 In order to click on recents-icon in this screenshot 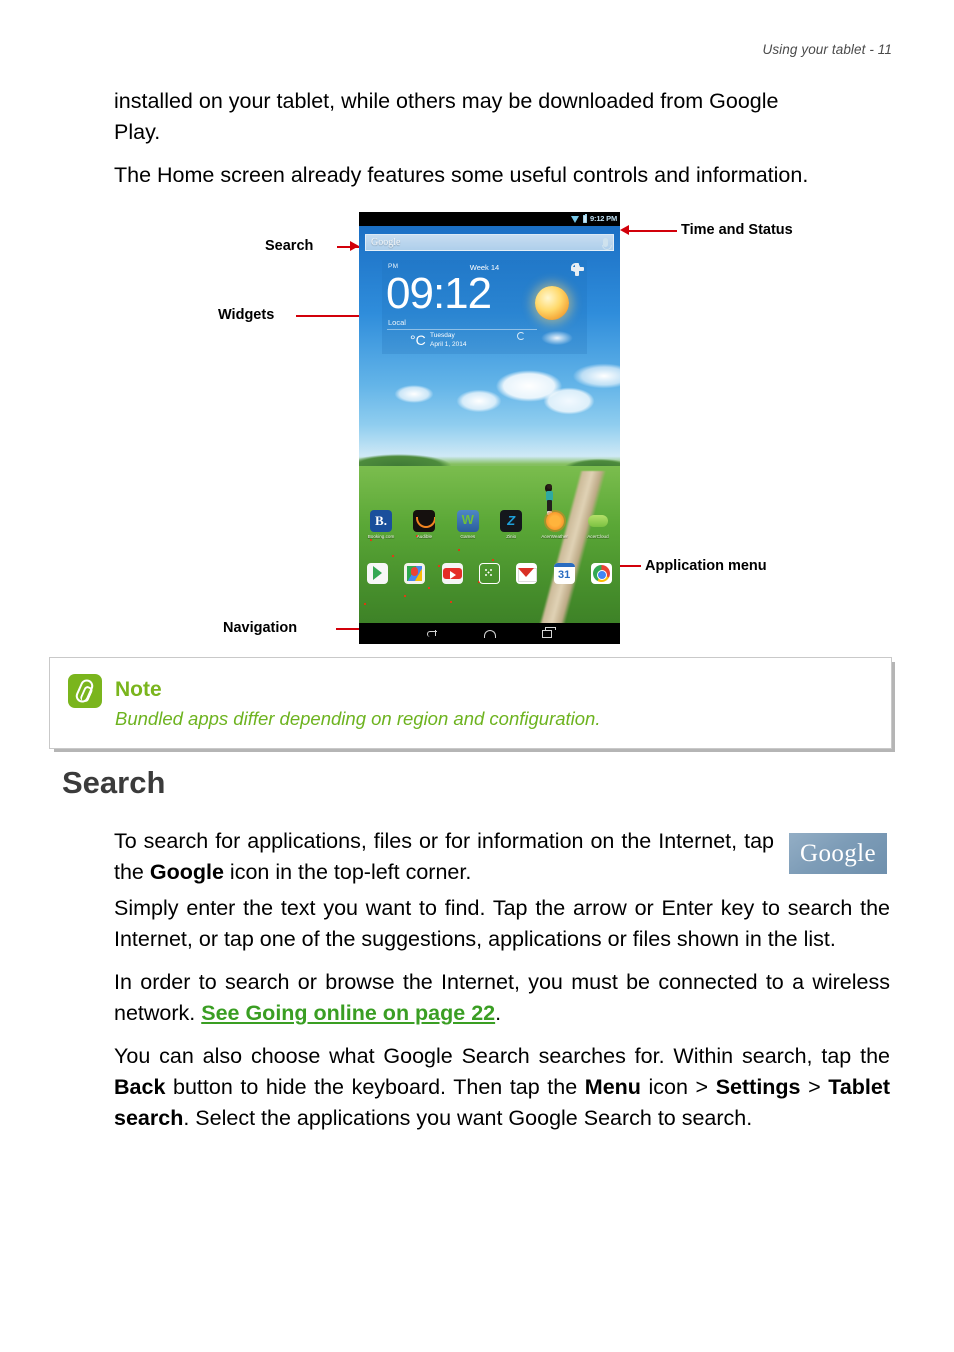, I will do `click(549, 632)`.